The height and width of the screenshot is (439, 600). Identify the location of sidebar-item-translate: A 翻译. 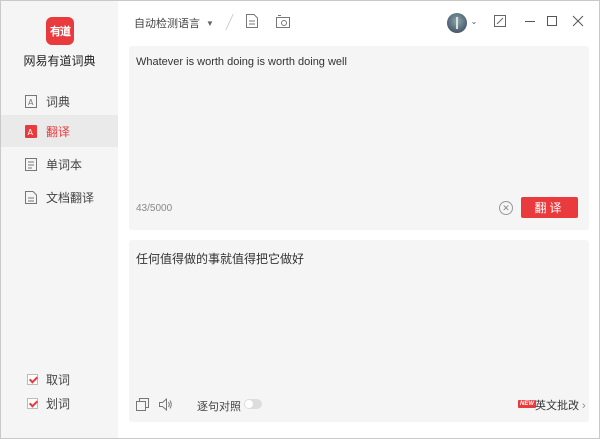
(59, 131).